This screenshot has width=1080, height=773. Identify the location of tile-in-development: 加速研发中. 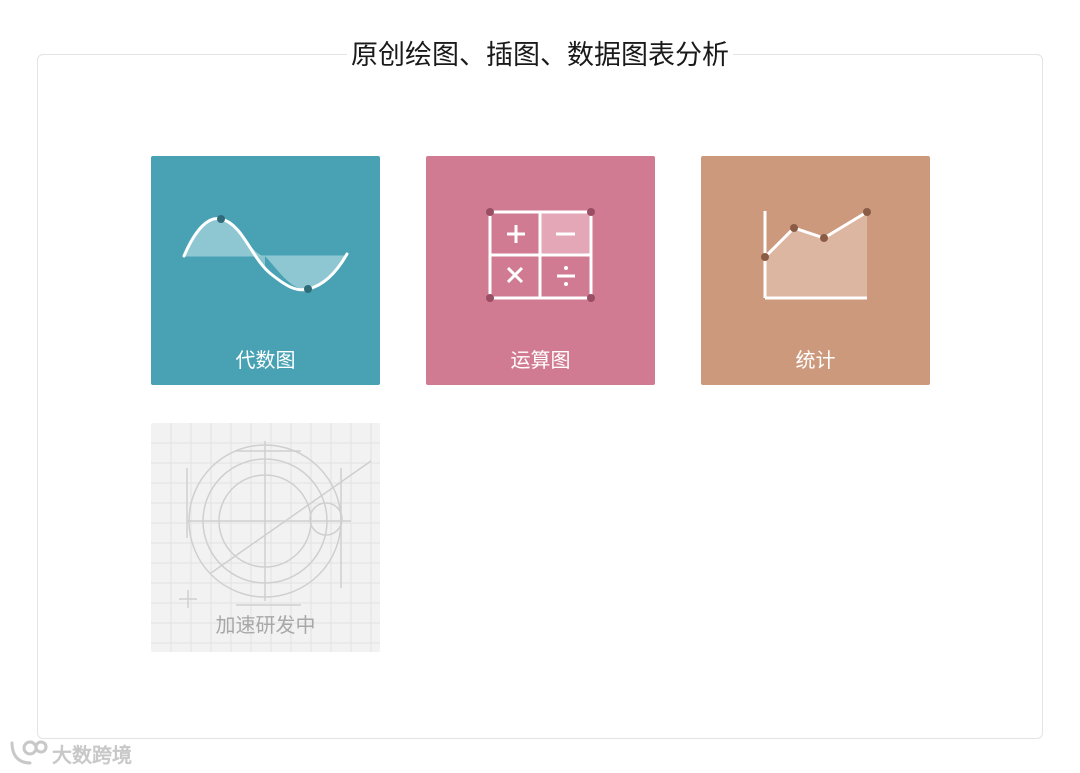
(265, 537).